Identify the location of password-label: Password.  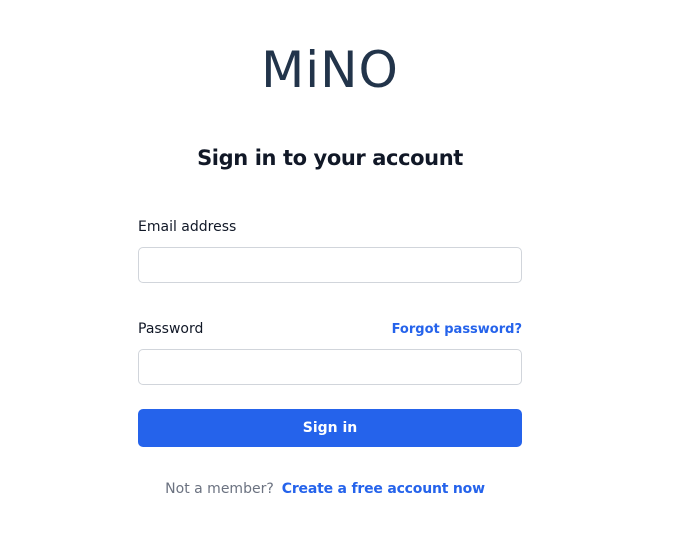
(171, 329).